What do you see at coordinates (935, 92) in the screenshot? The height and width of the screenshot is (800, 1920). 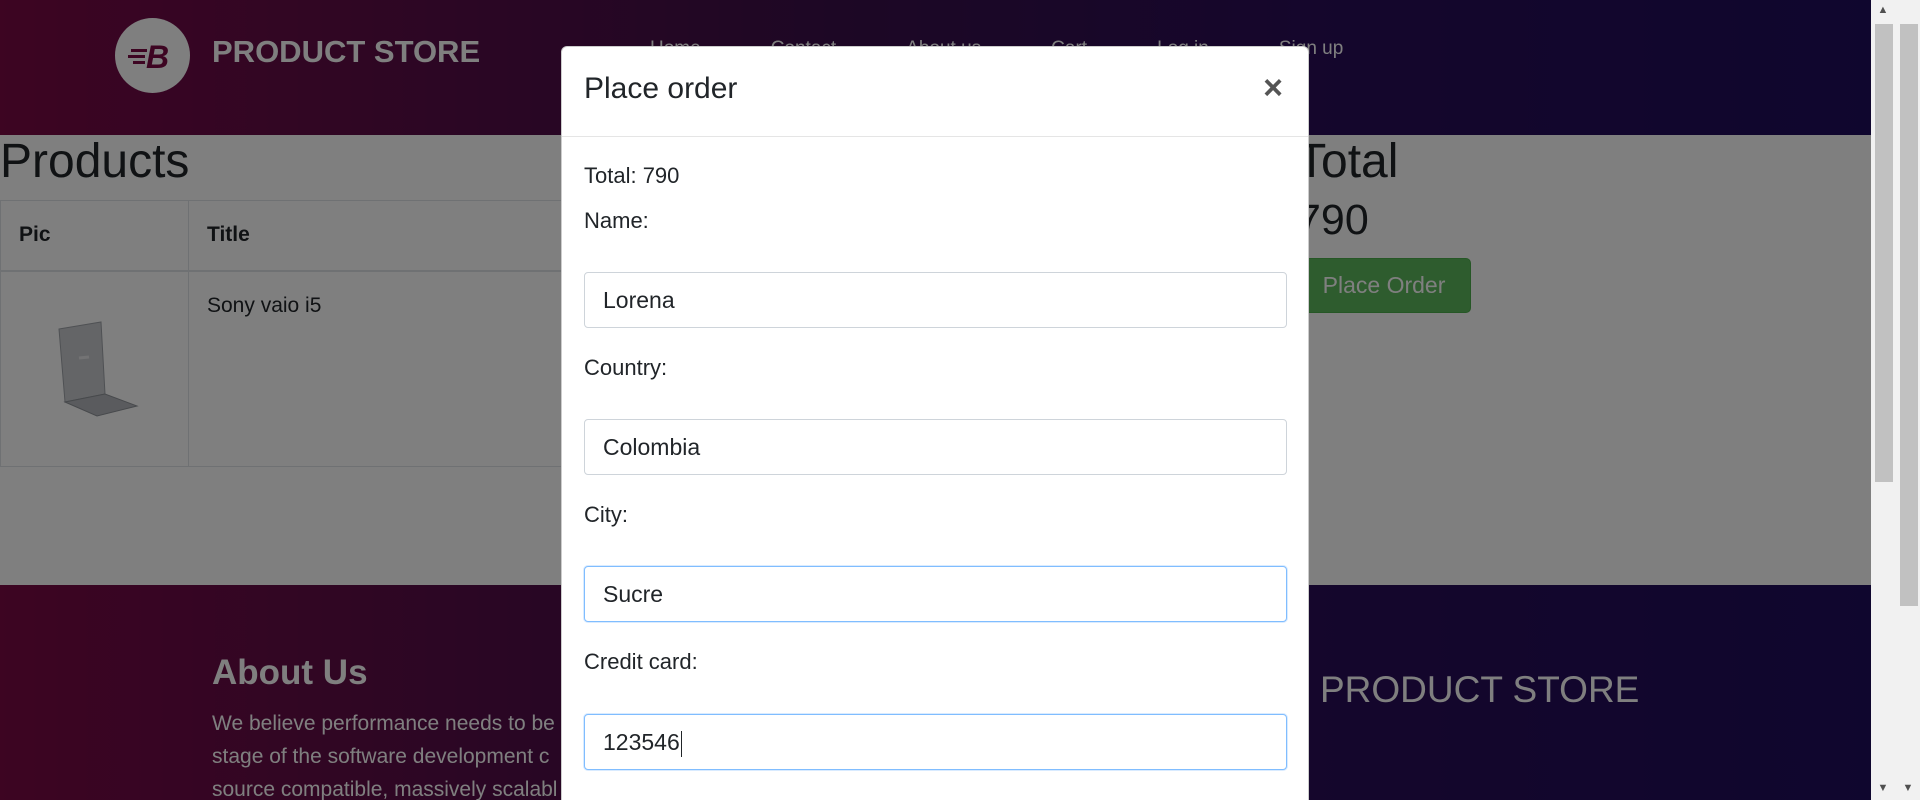 I see `modal-header: Place order ×` at bounding box center [935, 92].